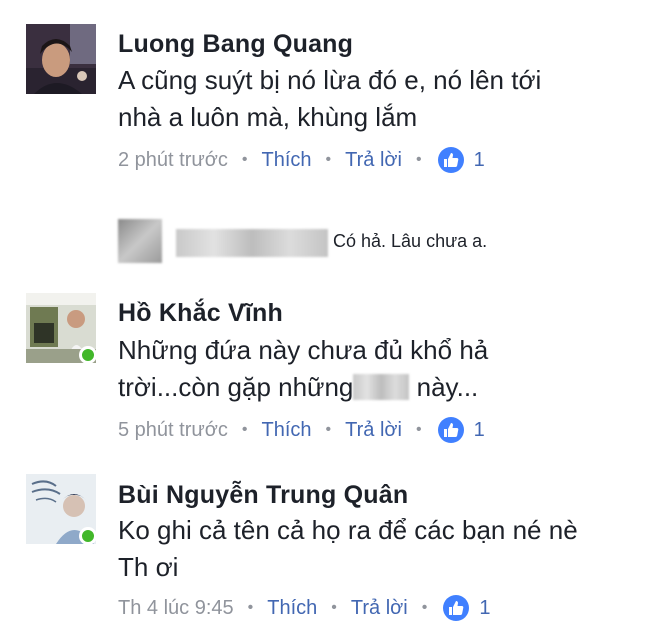  I want to click on avatar-luong-bang-quang, so click(61, 59).